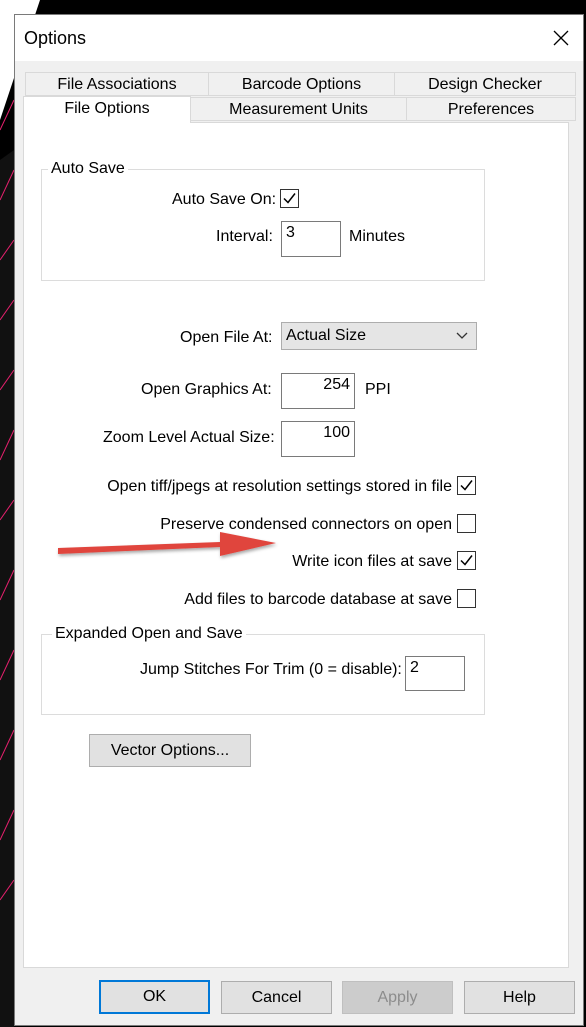 The height and width of the screenshot is (1027, 586). What do you see at coordinates (519, 997) in the screenshot?
I see `help-button: Help` at bounding box center [519, 997].